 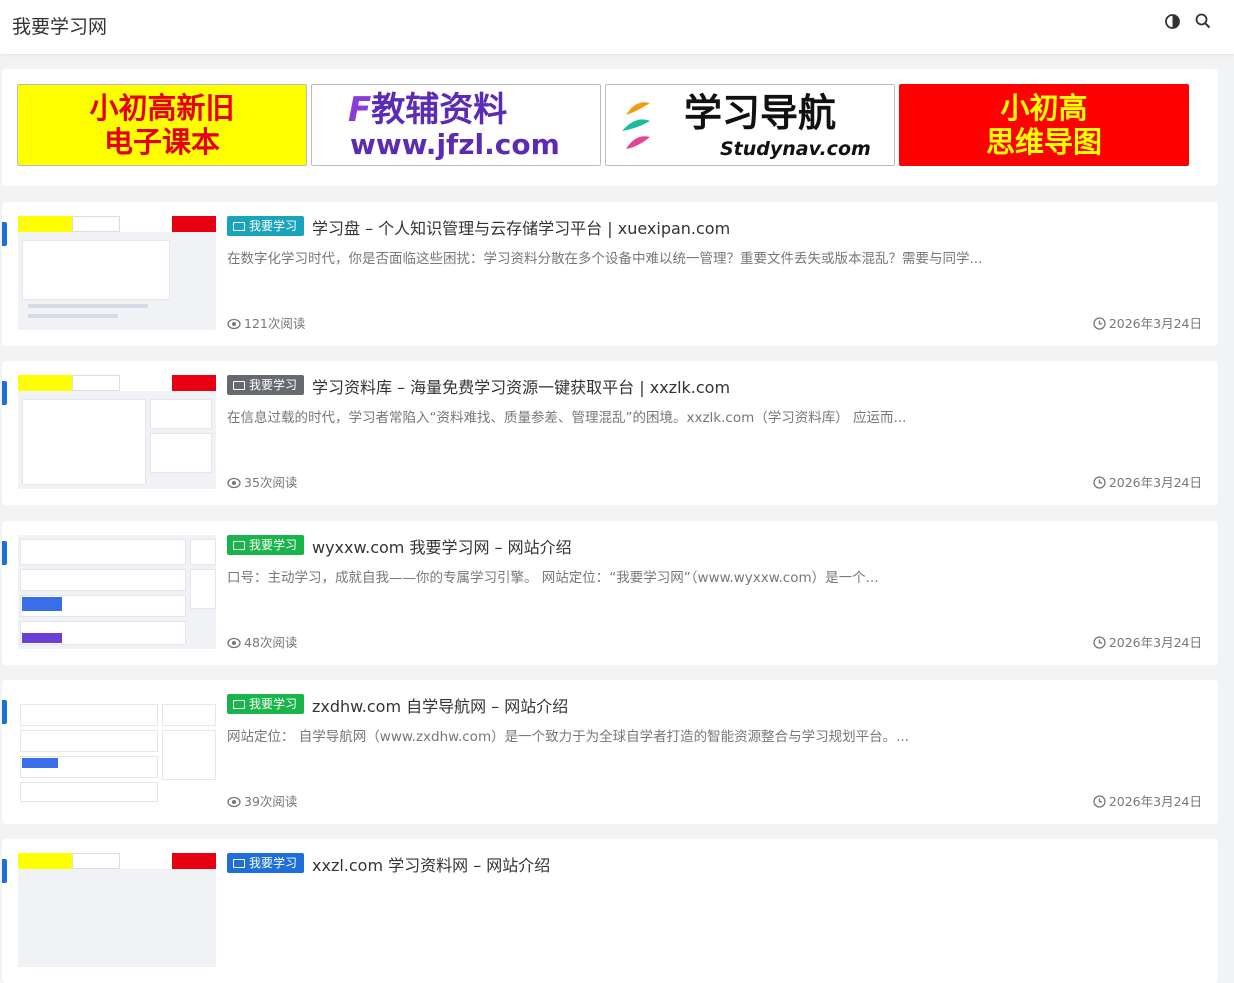 What do you see at coordinates (59, 25) in the screenshot?
I see `site-title: 我要学习网` at bounding box center [59, 25].